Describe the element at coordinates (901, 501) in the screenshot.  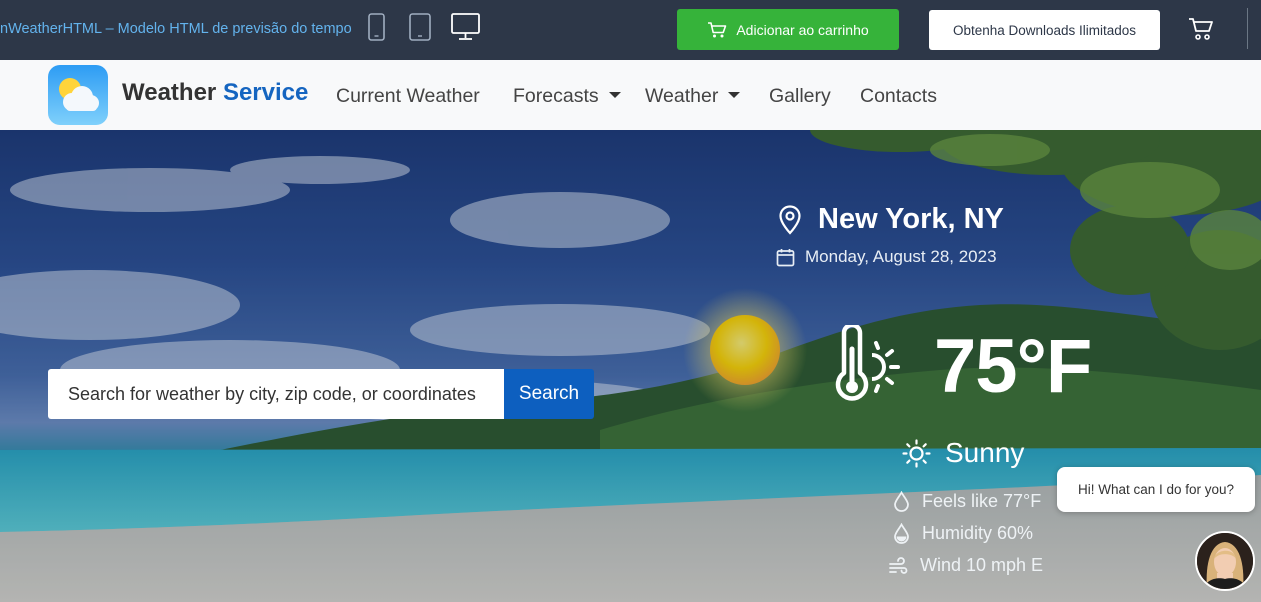
I see `droplet-icon` at that location.